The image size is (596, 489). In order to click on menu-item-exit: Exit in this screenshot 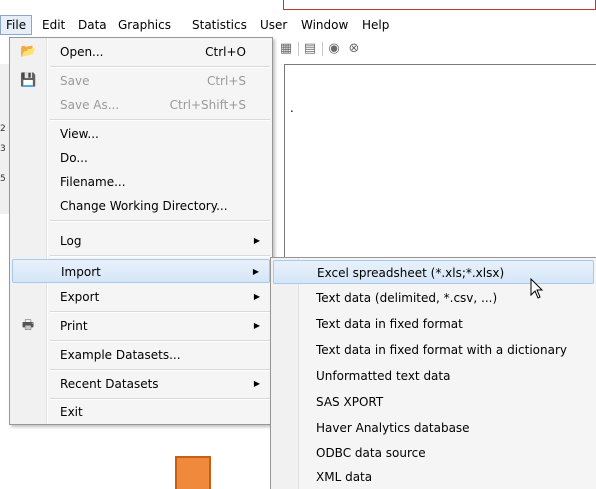, I will do `click(141, 412)`.